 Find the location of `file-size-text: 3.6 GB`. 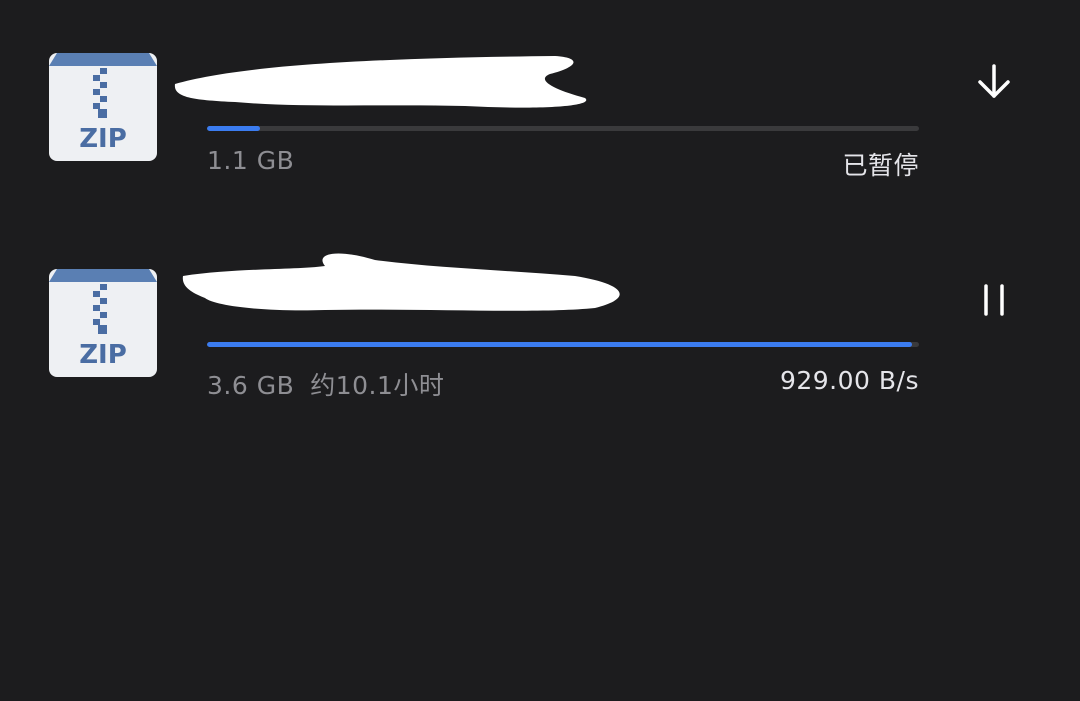

file-size-text: 3.6 GB is located at coordinates (251, 385).